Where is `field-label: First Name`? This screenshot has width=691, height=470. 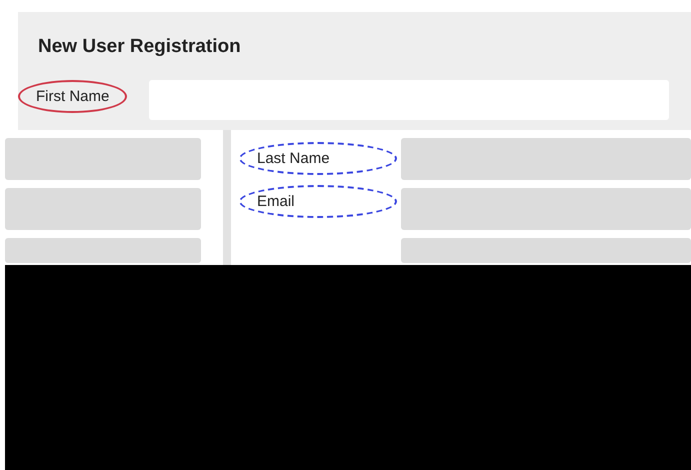 field-label: First Name is located at coordinates (73, 96).